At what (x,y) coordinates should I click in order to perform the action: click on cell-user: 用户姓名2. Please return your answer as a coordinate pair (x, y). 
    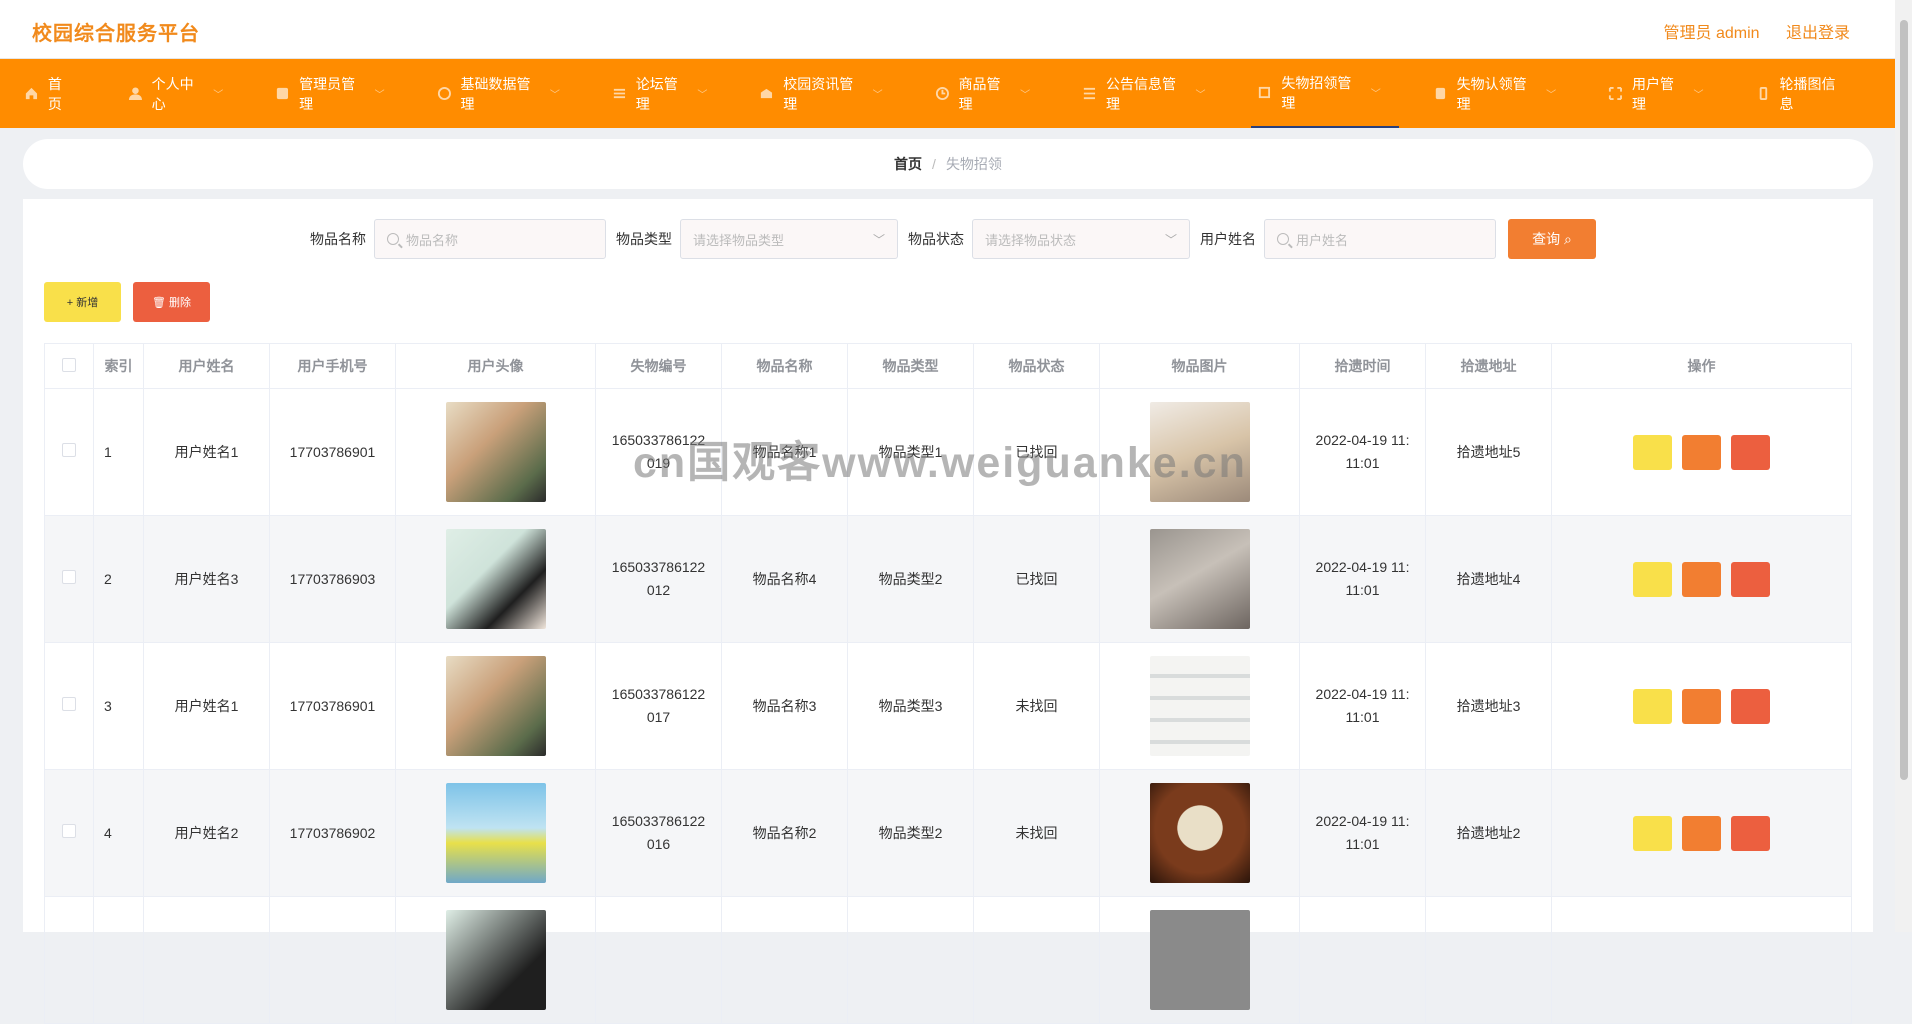
    Looking at the image, I should click on (206, 833).